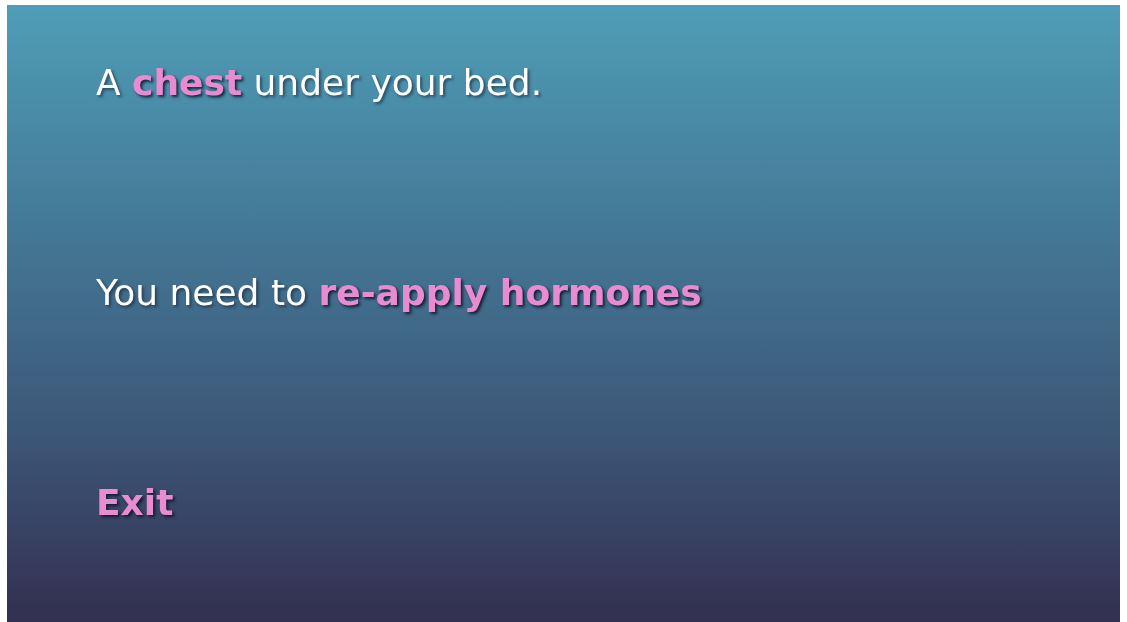  Describe the element at coordinates (319, 83) in the screenshot. I see `passage-text: A chest under your bed.` at that location.